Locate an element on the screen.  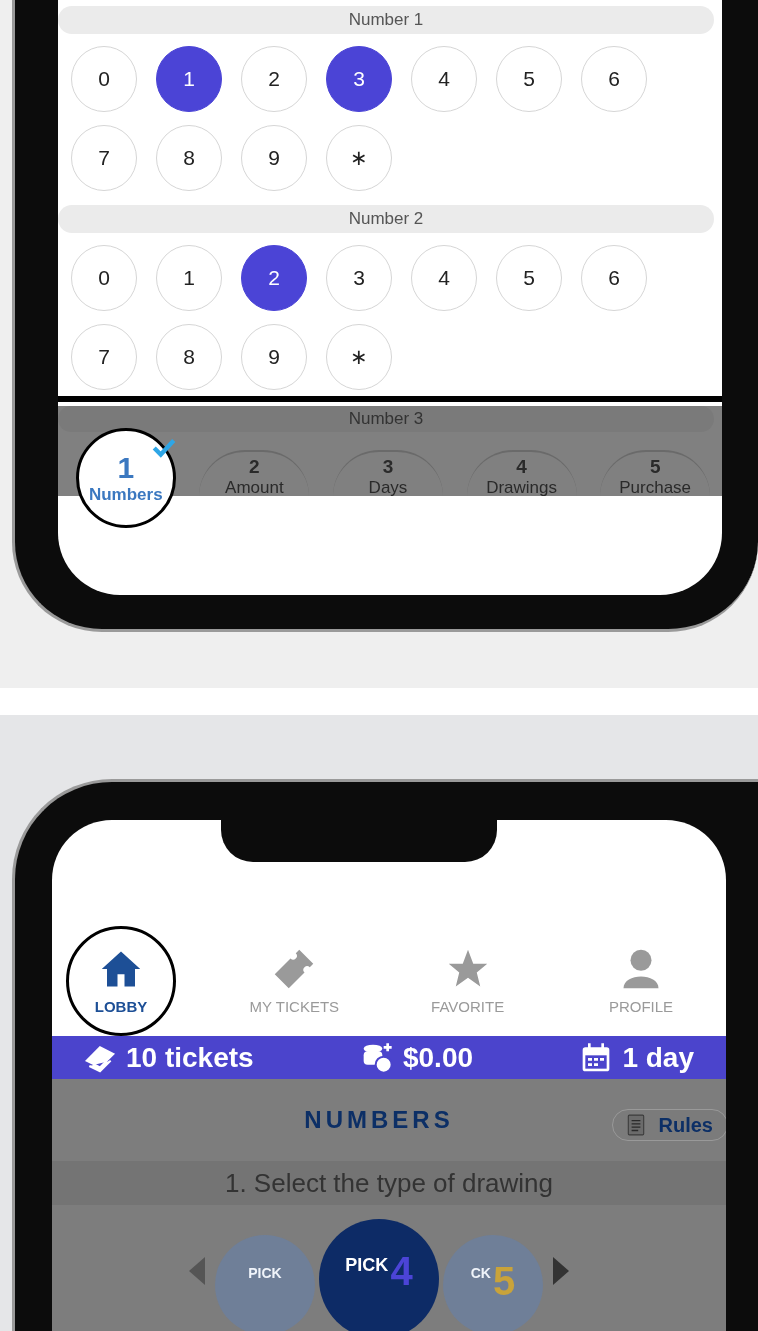
step-tab: 5 Purchase is located at coordinates (655, 473).